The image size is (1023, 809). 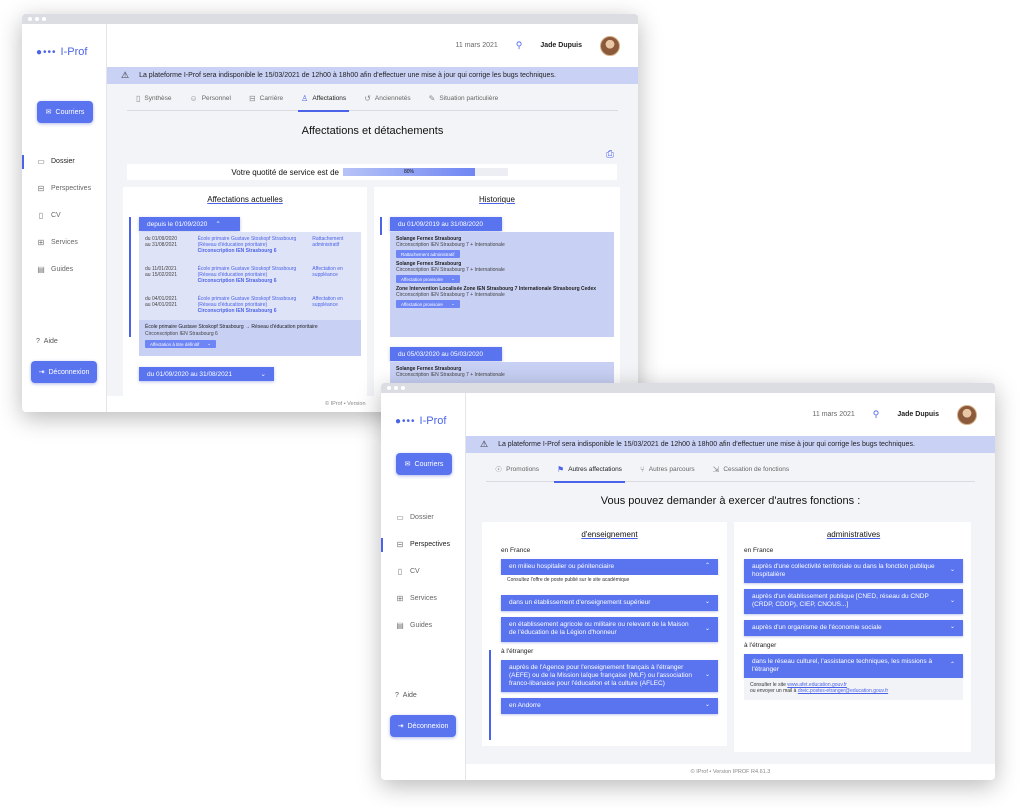 I want to click on option-andorre: en Andorre ⌄, so click(x=609, y=705).